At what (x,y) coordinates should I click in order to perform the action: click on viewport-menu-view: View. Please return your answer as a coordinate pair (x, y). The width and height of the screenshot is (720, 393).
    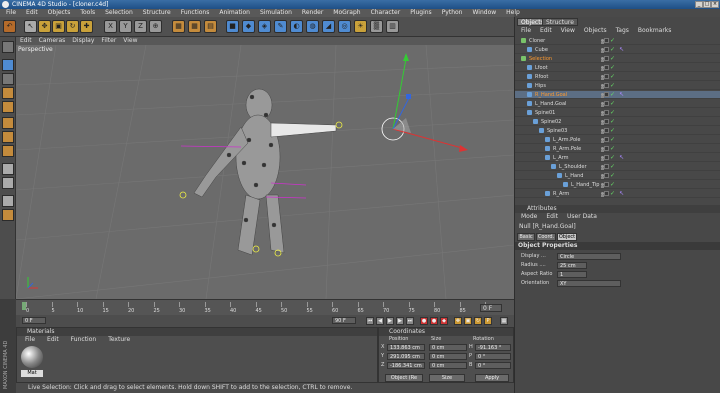
    Looking at the image, I should click on (130, 40).